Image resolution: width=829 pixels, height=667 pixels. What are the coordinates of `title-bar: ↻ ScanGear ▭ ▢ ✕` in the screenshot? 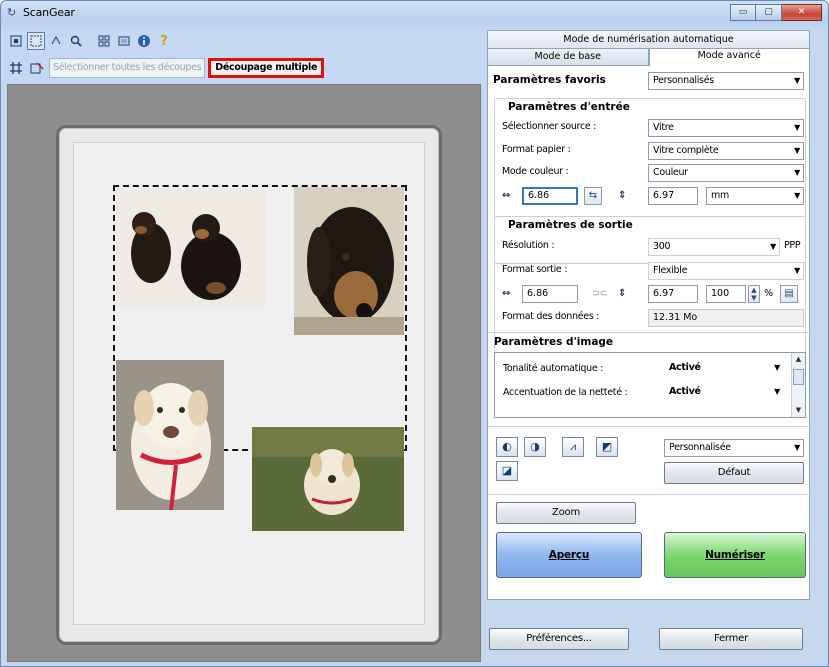 It's located at (414, 13).